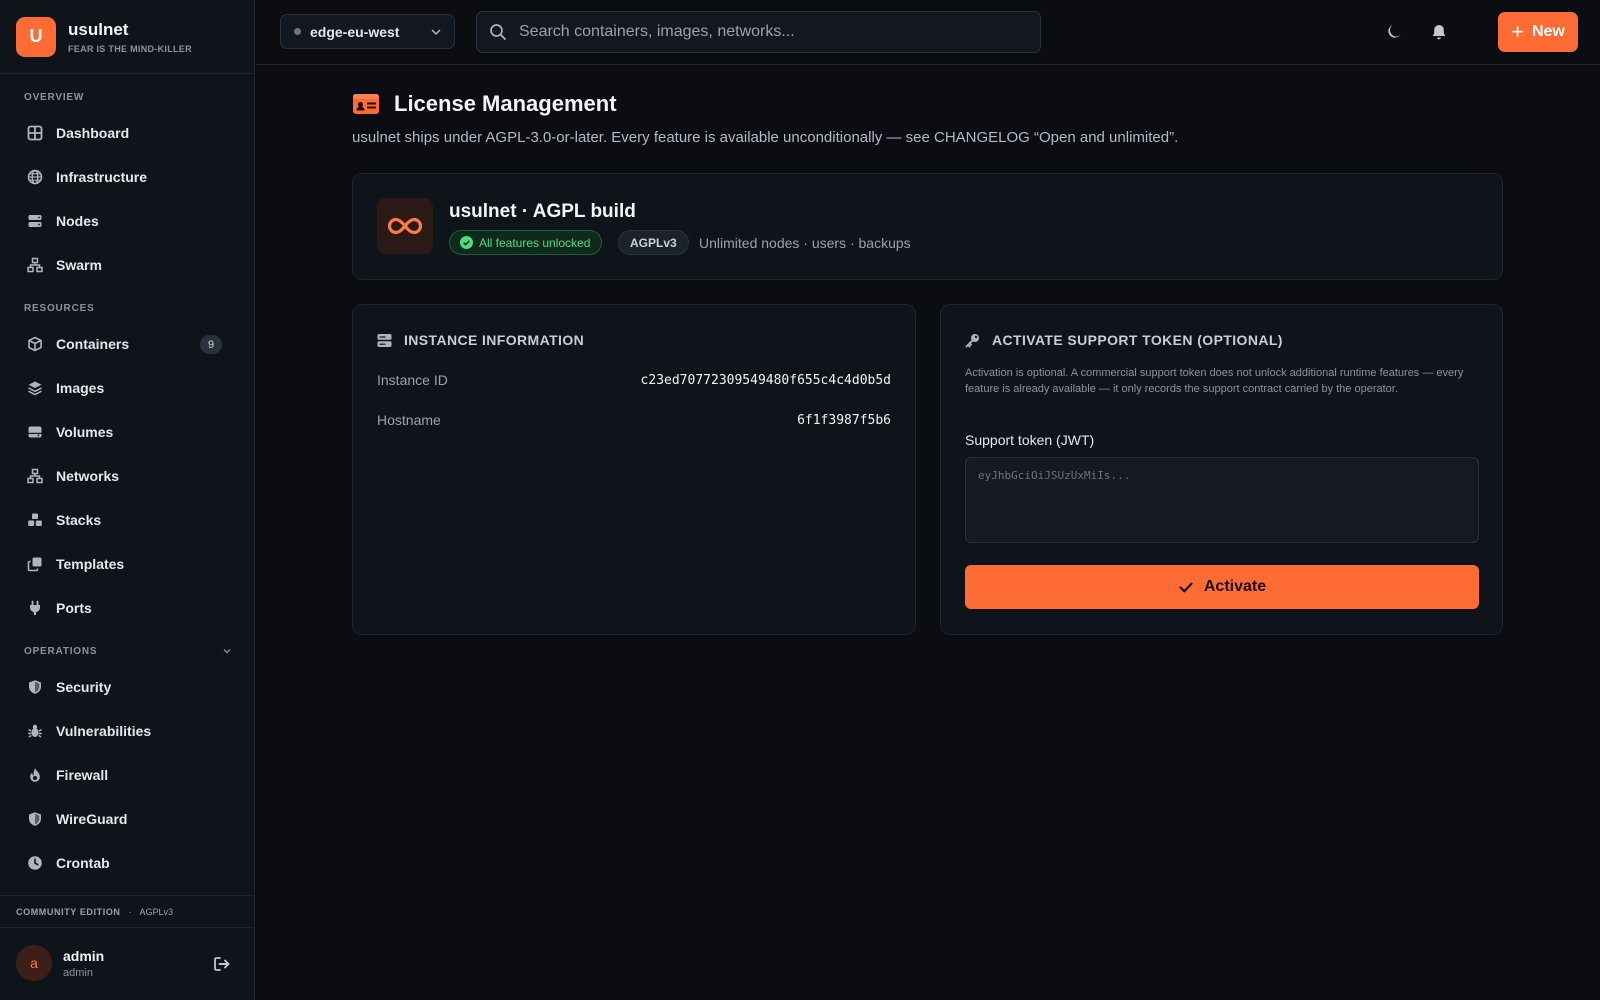  Describe the element at coordinates (80, 388) in the screenshot. I see `sidebar-item-label: Images` at that location.